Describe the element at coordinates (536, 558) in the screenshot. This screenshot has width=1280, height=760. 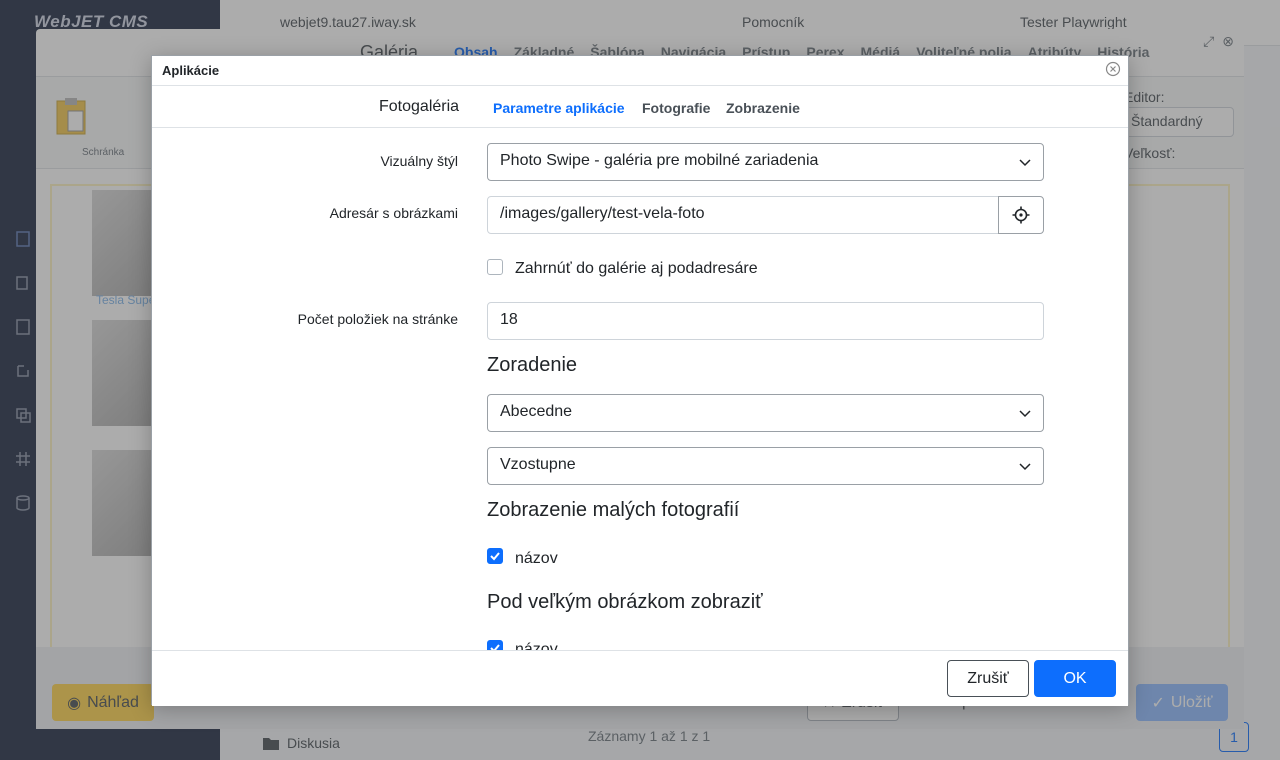
I see `thumbs-name-label: názov` at that location.